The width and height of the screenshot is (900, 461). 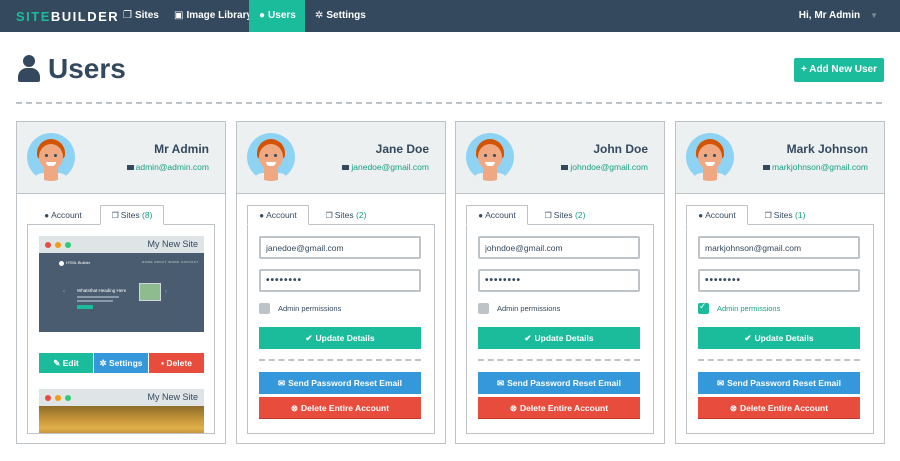 I want to click on user-menu: Hi, Mr Admin ▼, so click(x=838, y=16).